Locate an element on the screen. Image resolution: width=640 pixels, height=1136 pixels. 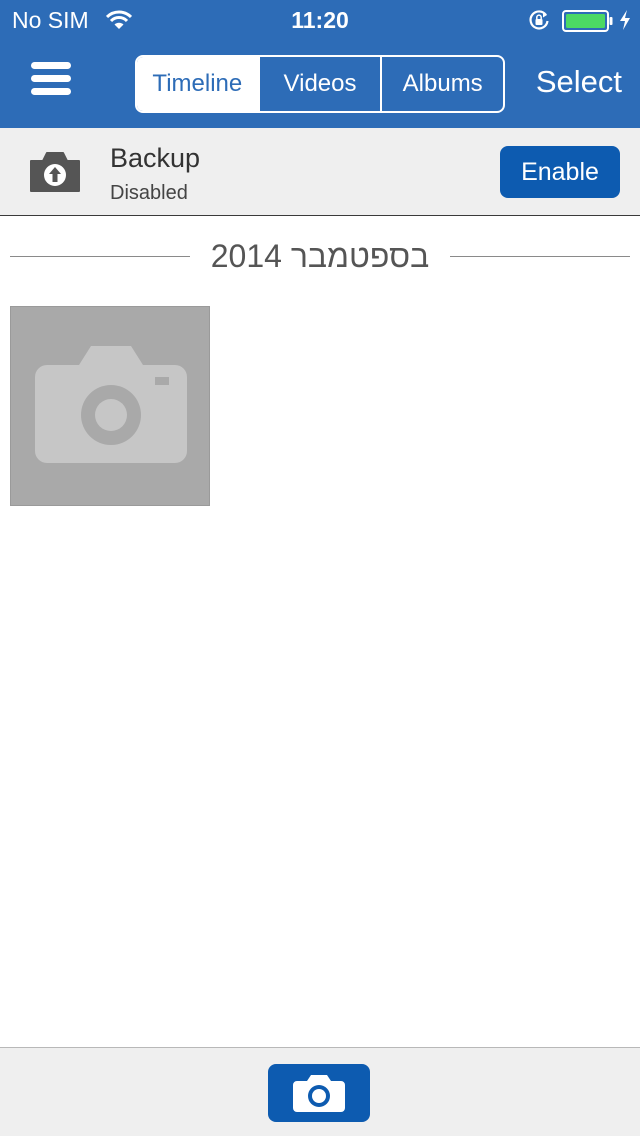
charging-icon is located at coordinates (625, 20).